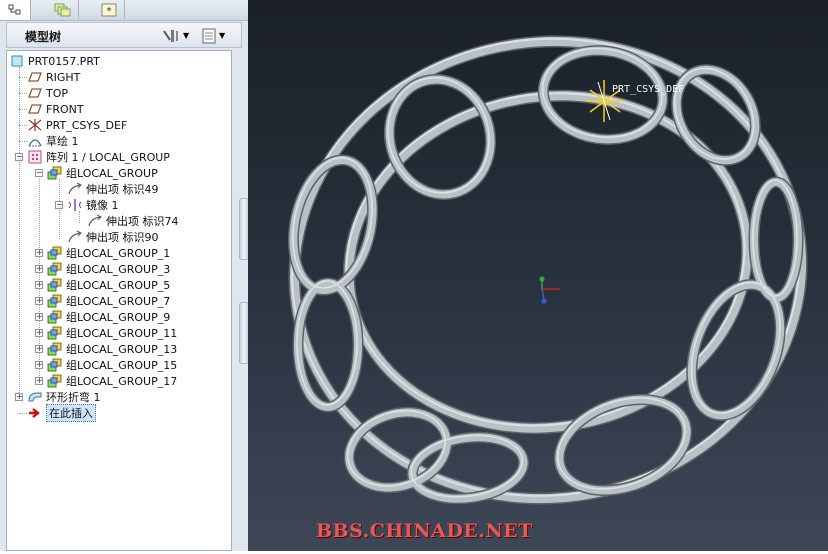 The width and height of the screenshot is (828, 554). What do you see at coordinates (87, 125) in the screenshot?
I see `tree-item-label: PRT_CSYS_DEF` at bounding box center [87, 125].